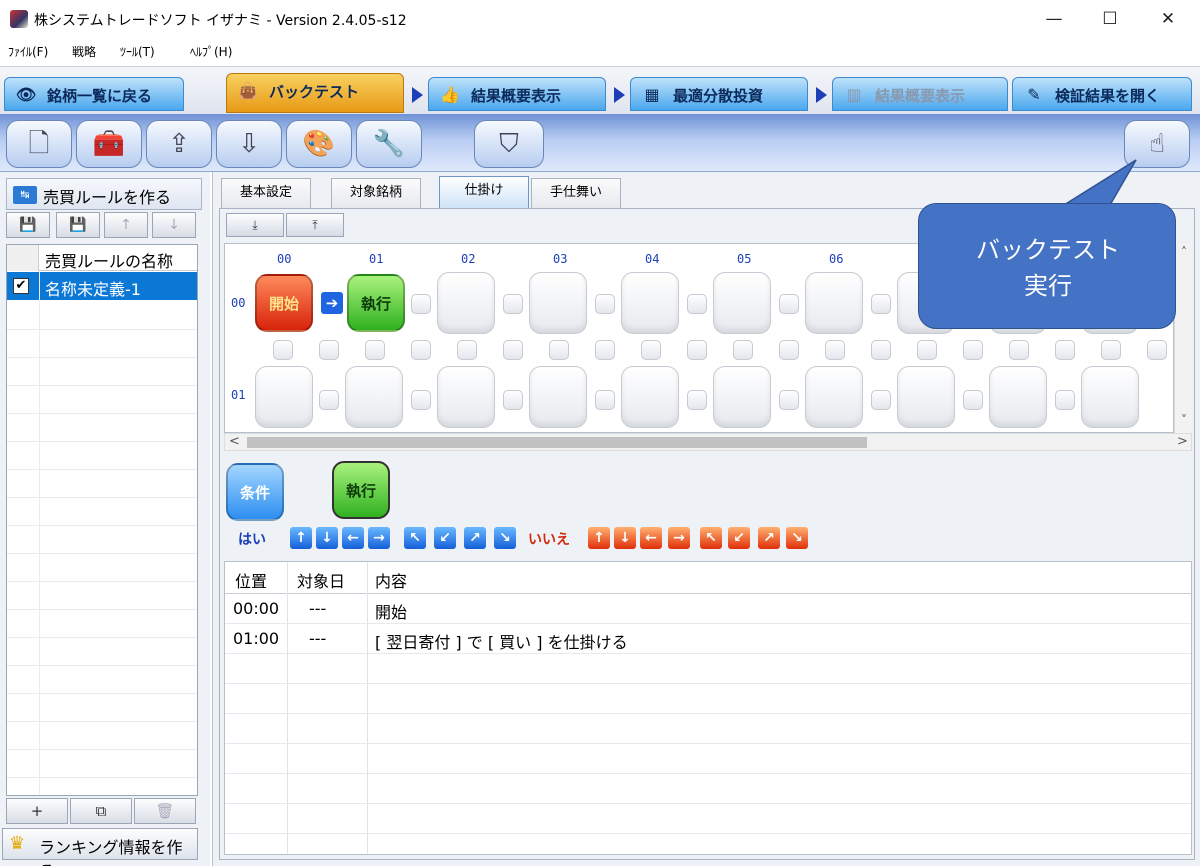 Image resolution: width=1200 pixels, height=866 pixels. I want to click on save-as-icon: 💾, so click(78, 225).